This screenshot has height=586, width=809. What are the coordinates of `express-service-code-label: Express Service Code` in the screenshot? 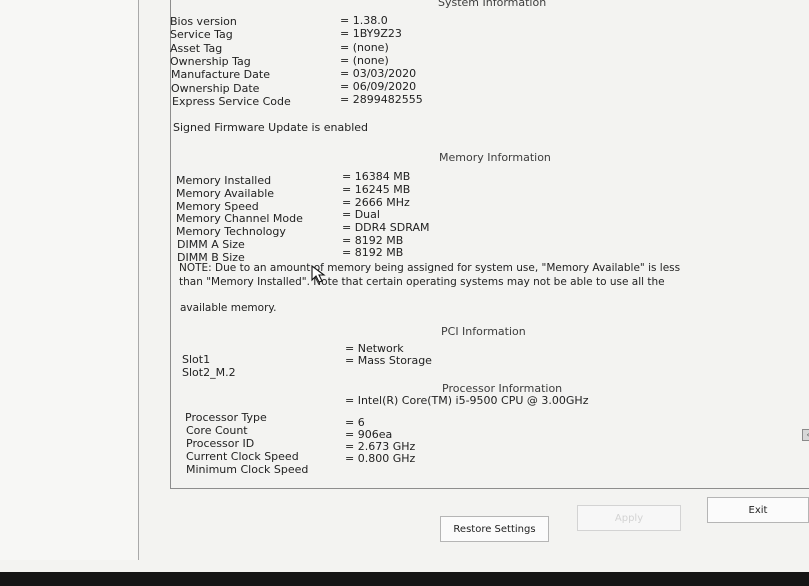 It's located at (231, 101).